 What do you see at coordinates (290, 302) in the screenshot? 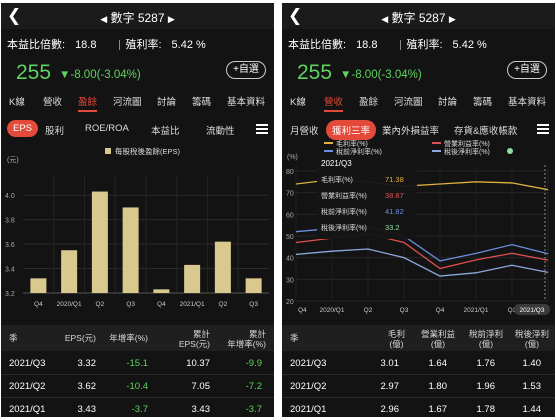
I see `y-tick-label: 20` at bounding box center [290, 302].